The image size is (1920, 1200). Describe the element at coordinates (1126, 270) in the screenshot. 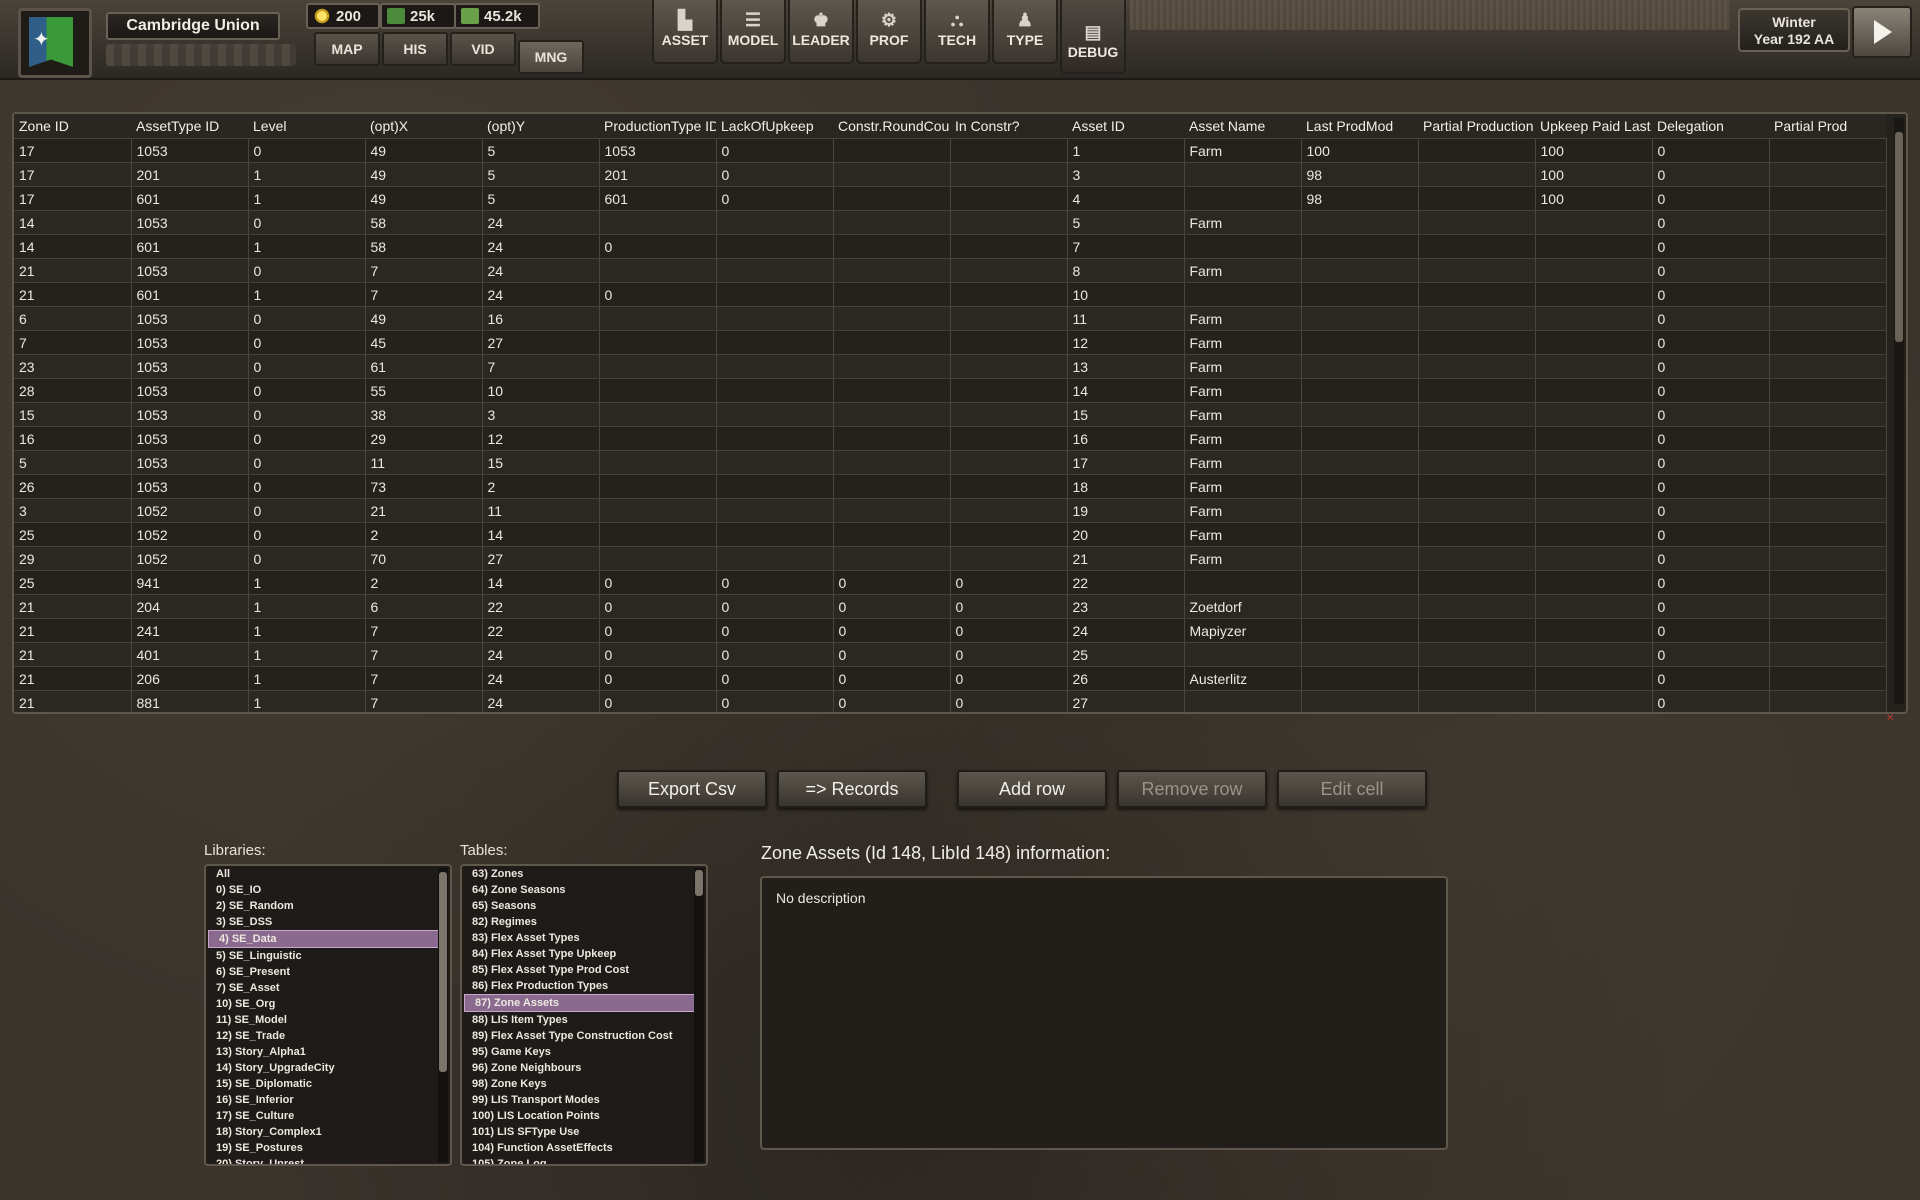

I see `table-cell: 8` at that location.